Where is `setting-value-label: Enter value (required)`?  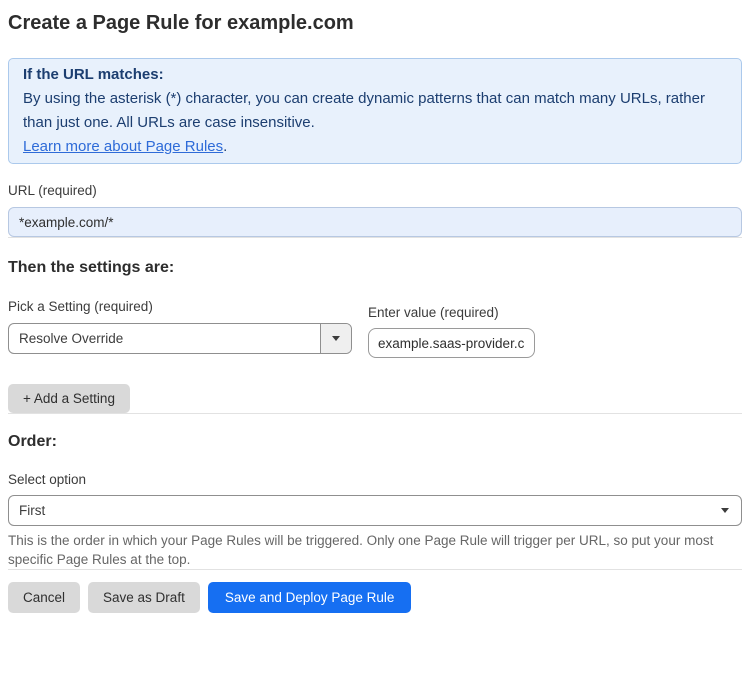 setting-value-label: Enter value (required) is located at coordinates (433, 312).